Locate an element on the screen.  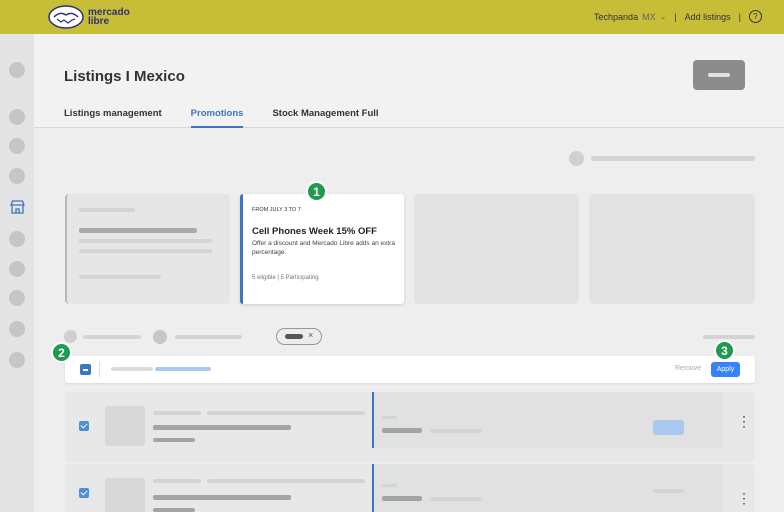
chevron-down-icon: ⌄ is located at coordinates (663, 16).